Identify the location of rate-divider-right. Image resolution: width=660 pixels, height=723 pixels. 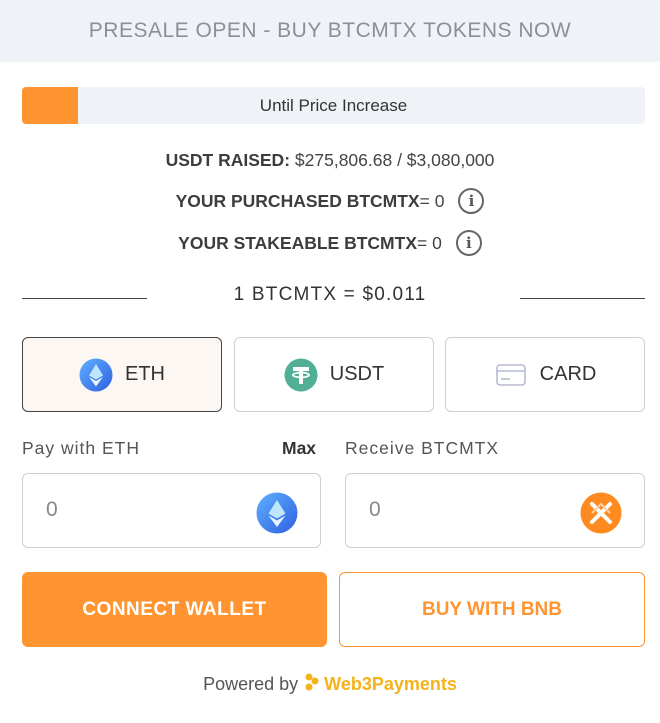
(582, 298).